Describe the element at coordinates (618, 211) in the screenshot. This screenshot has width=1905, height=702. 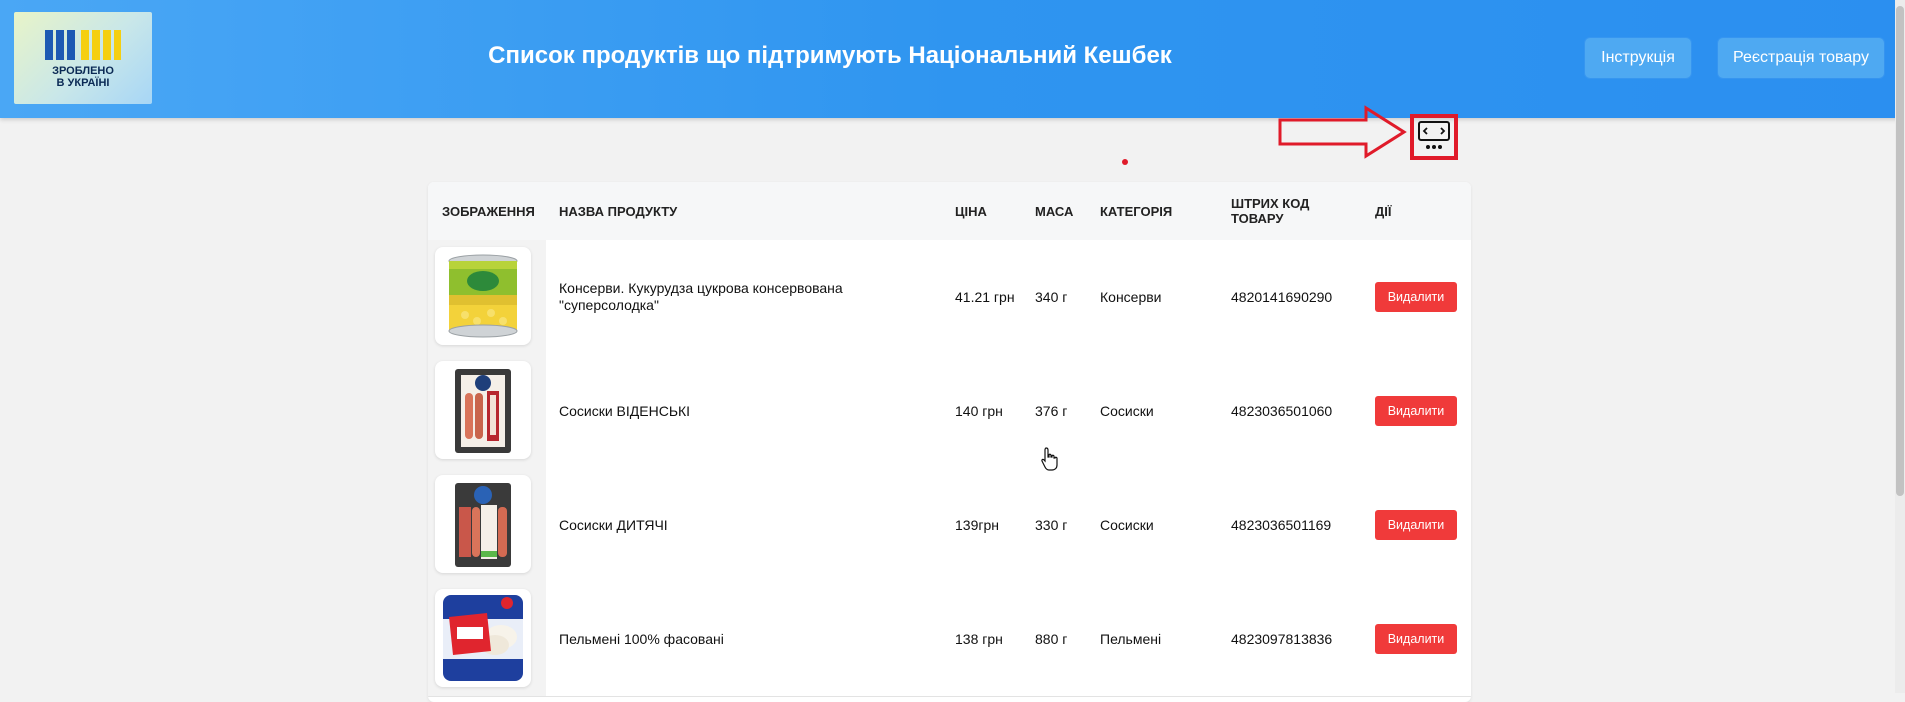
I see `column-header-name: НАЗВА ПРОДУКТУ` at that location.